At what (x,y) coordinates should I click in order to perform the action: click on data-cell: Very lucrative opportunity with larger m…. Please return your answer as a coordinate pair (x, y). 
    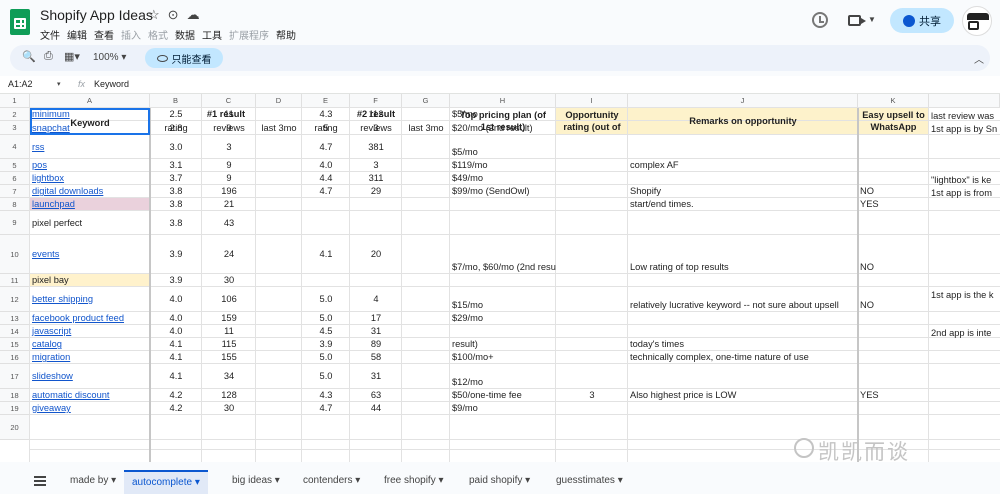
    Looking at the image, I should click on (743, 191).